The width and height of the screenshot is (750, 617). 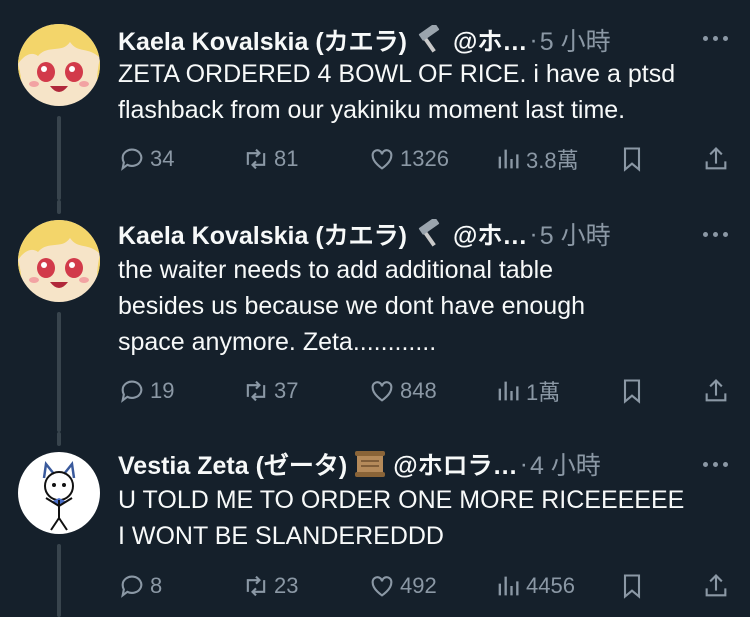 I want to click on like-count: 1326, so click(x=424, y=158).